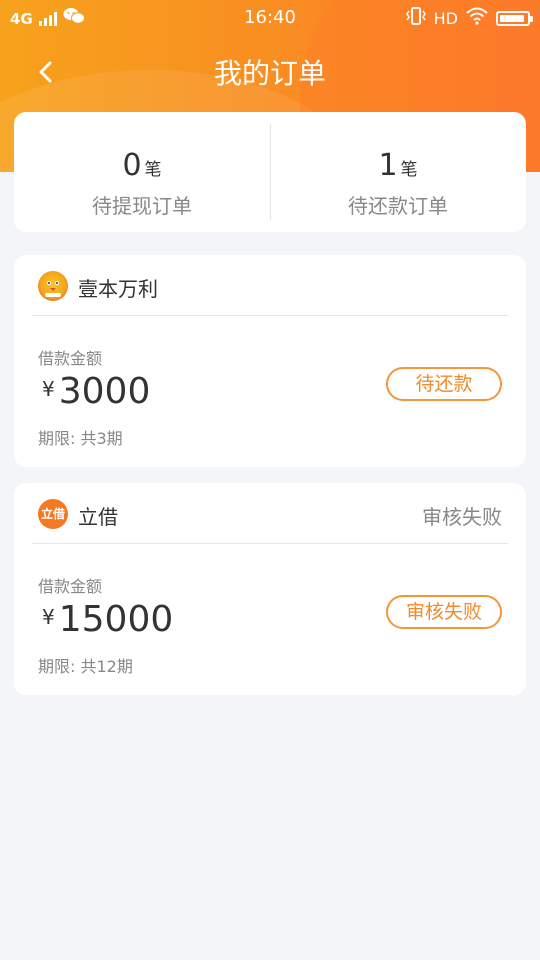 This screenshot has height=960, width=540. Describe the element at coordinates (132, 165) in the screenshot. I see `pending-withdraw-count: 0` at that location.